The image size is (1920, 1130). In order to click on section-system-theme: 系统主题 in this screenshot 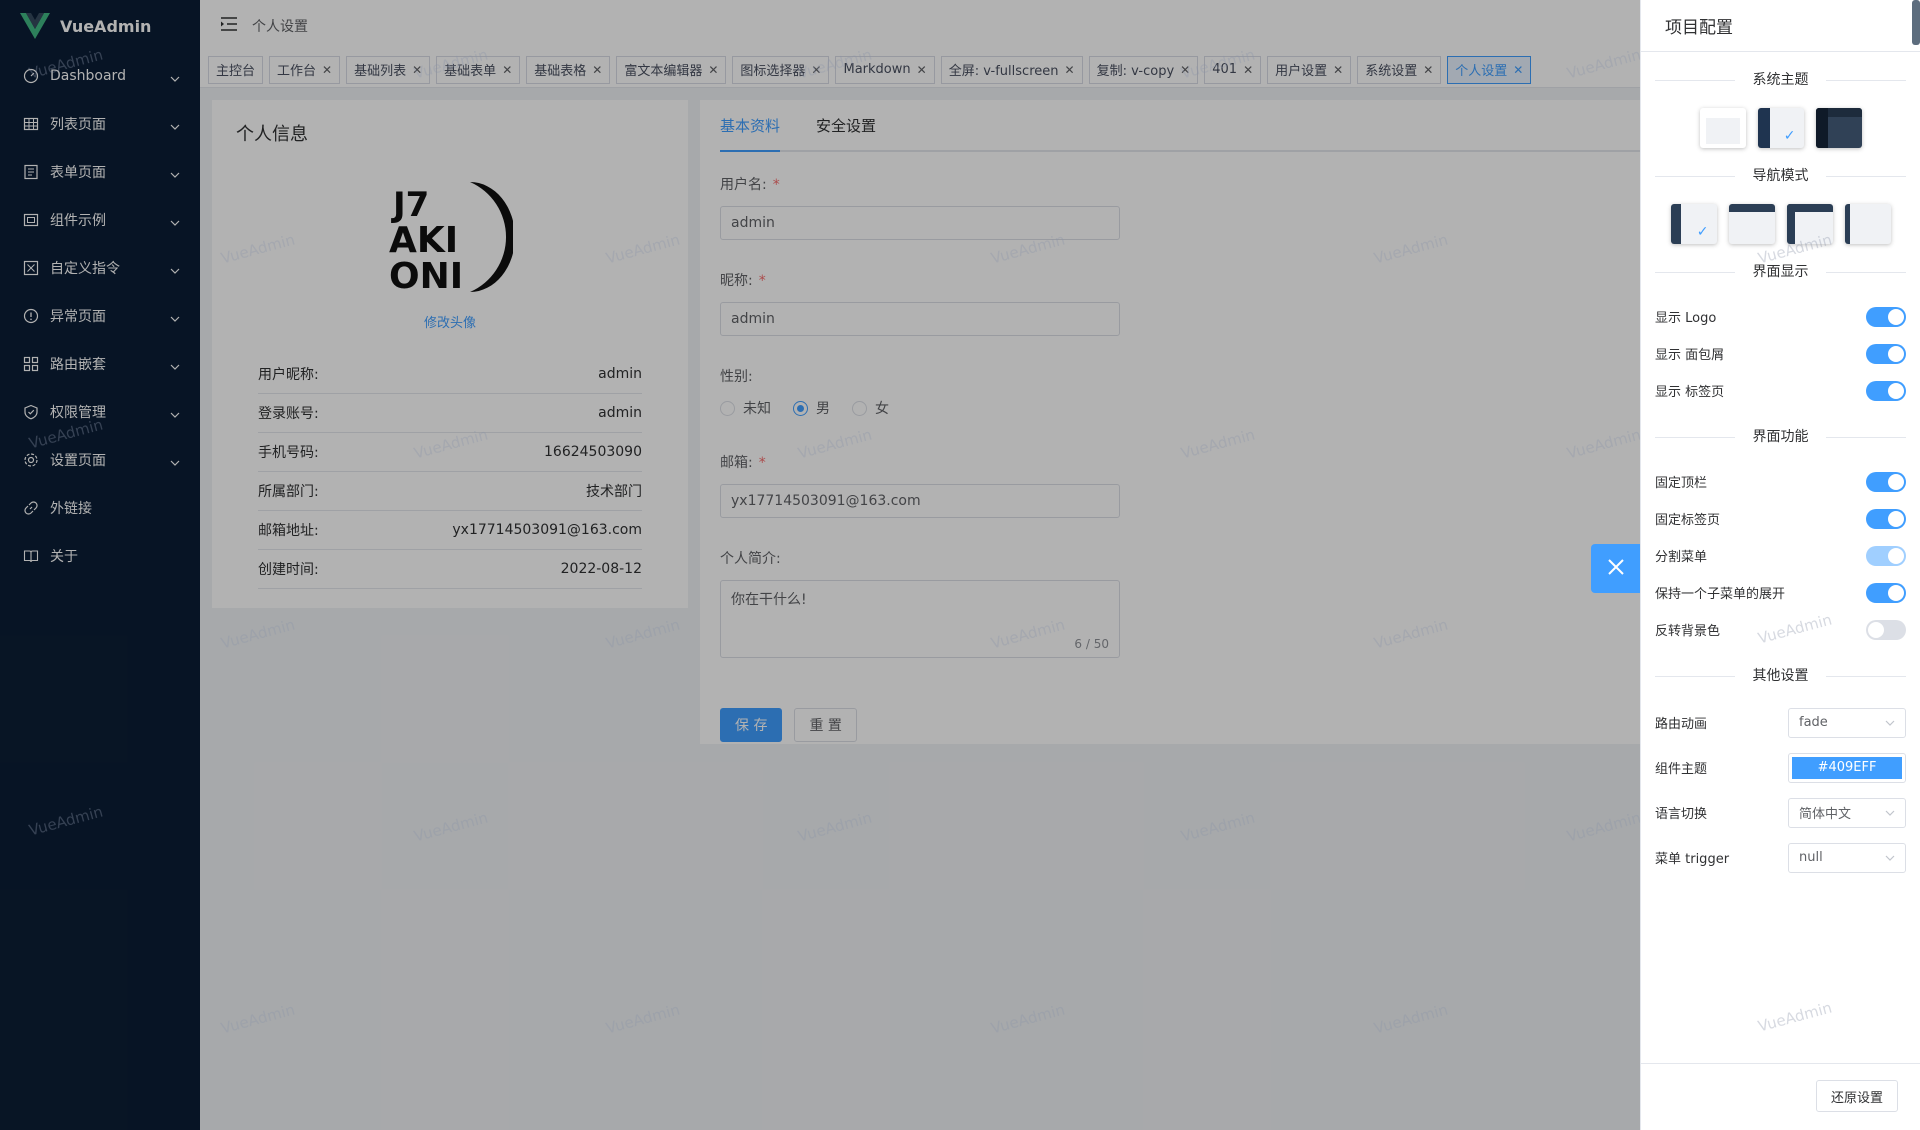, I will do `click(1780, 80)`.